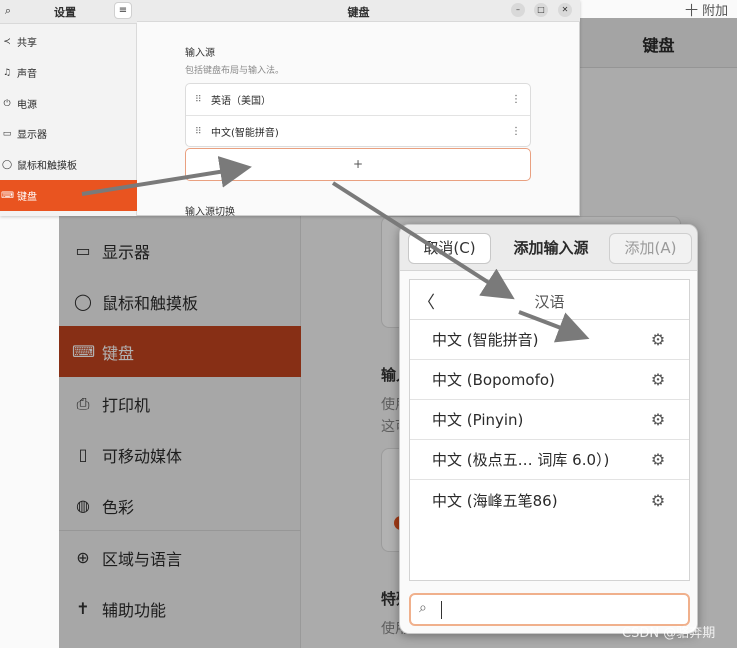 The height and width of the screenshot is (648, 737). What do you see at coordinates (669, 633) in the screenshot?
I see `watermark: CSDN @骆奔期` at bounding box center [669, 633].